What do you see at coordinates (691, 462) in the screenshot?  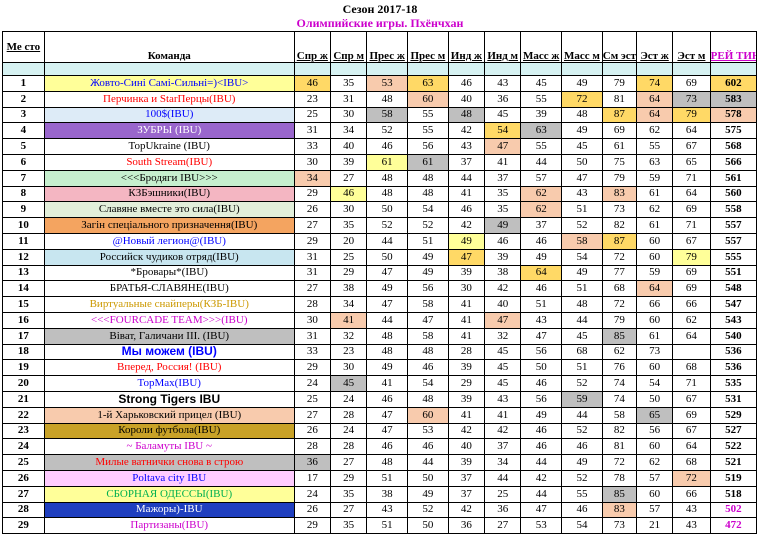 I see `score-cell: 68` at bounding box center [691, 462].